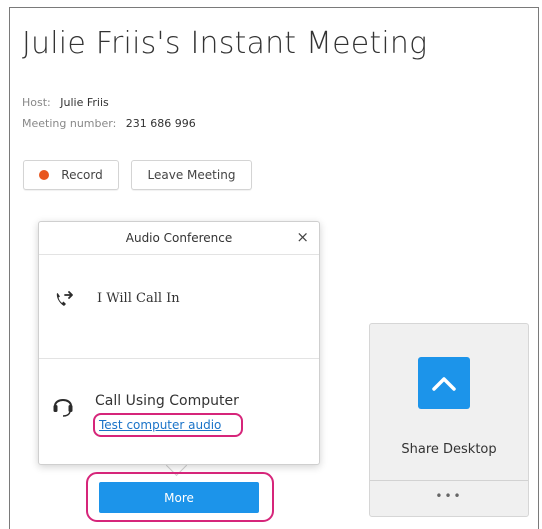  I want to click on popup-title: Audio Conference, so click(179, 238).